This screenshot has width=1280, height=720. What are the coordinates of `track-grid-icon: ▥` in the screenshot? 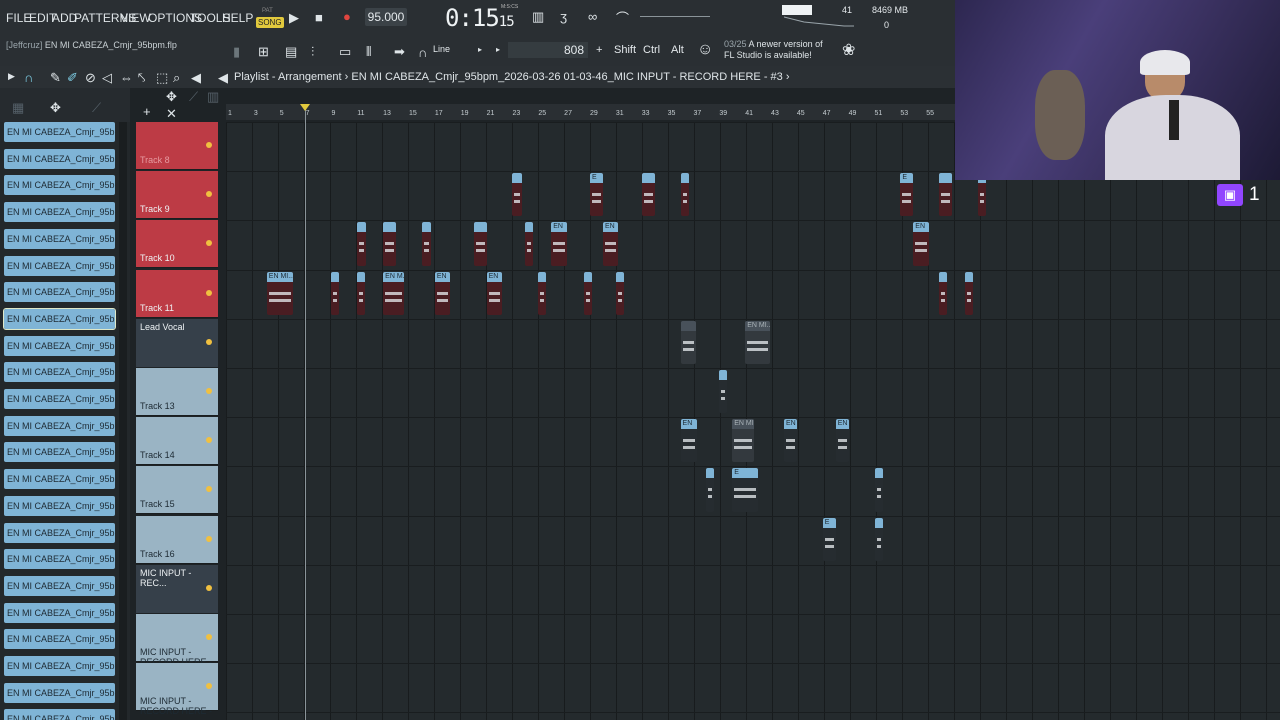 It's located at (213, 97).